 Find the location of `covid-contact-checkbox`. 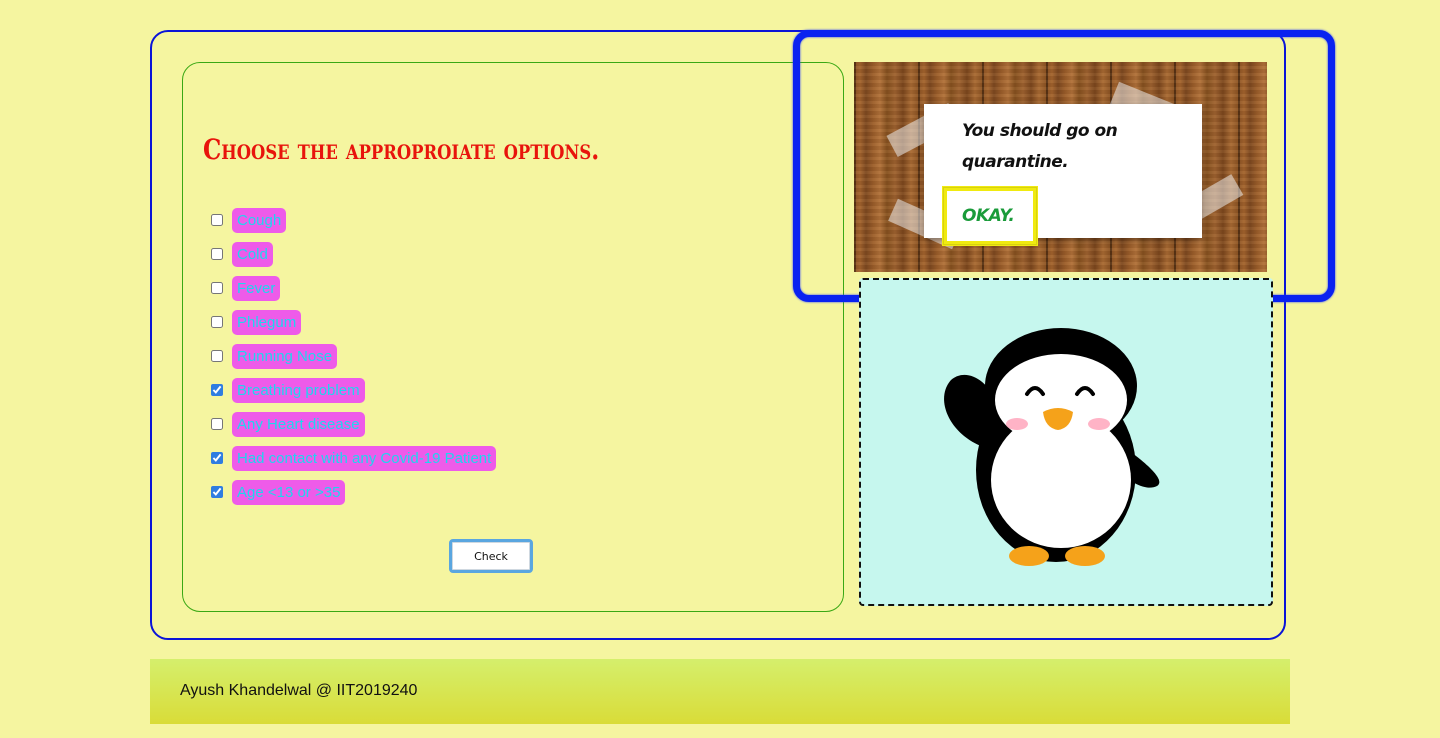

covid-contact-checkbox is located at coordinates (217, 458).